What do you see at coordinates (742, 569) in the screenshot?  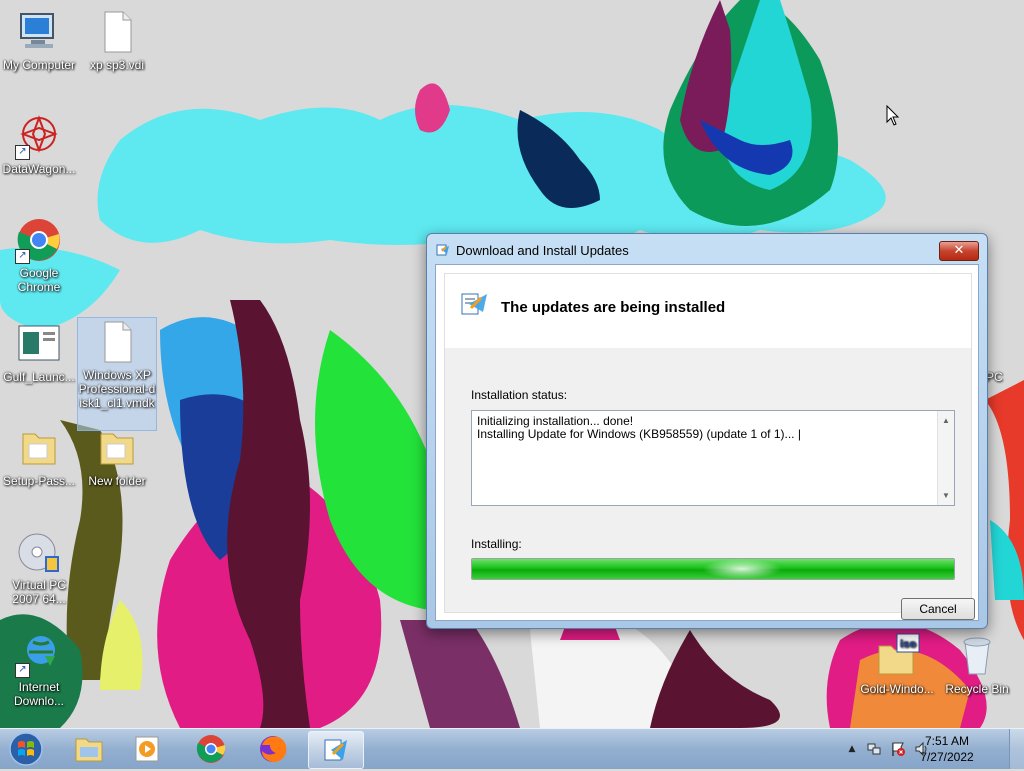 I see `progress-shine` at bounding box center [742, 569].